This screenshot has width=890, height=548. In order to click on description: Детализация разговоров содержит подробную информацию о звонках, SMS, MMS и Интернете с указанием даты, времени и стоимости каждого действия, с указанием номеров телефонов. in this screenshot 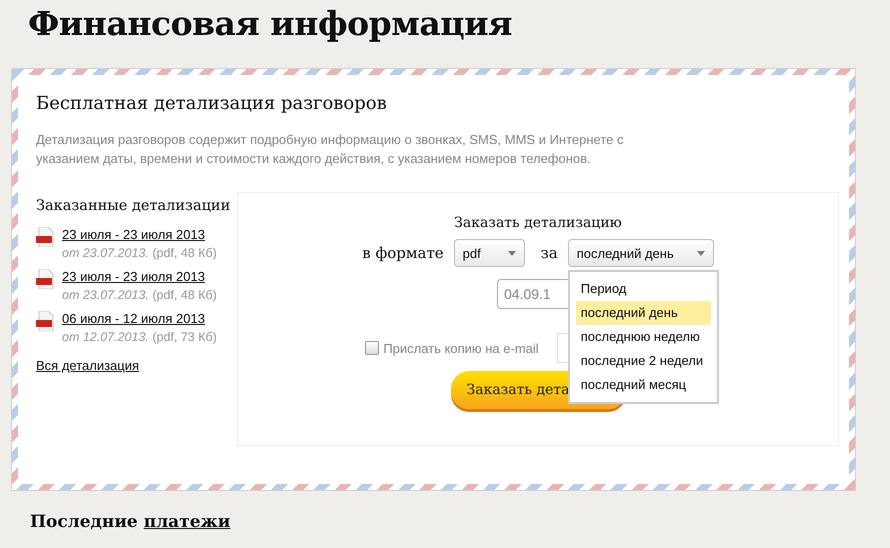, I will do `click(330, 149)`.